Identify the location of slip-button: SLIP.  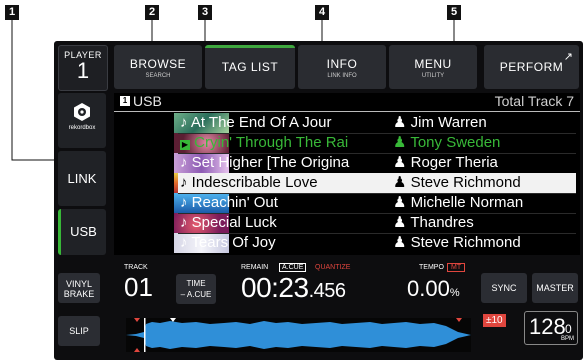
(79, 331).